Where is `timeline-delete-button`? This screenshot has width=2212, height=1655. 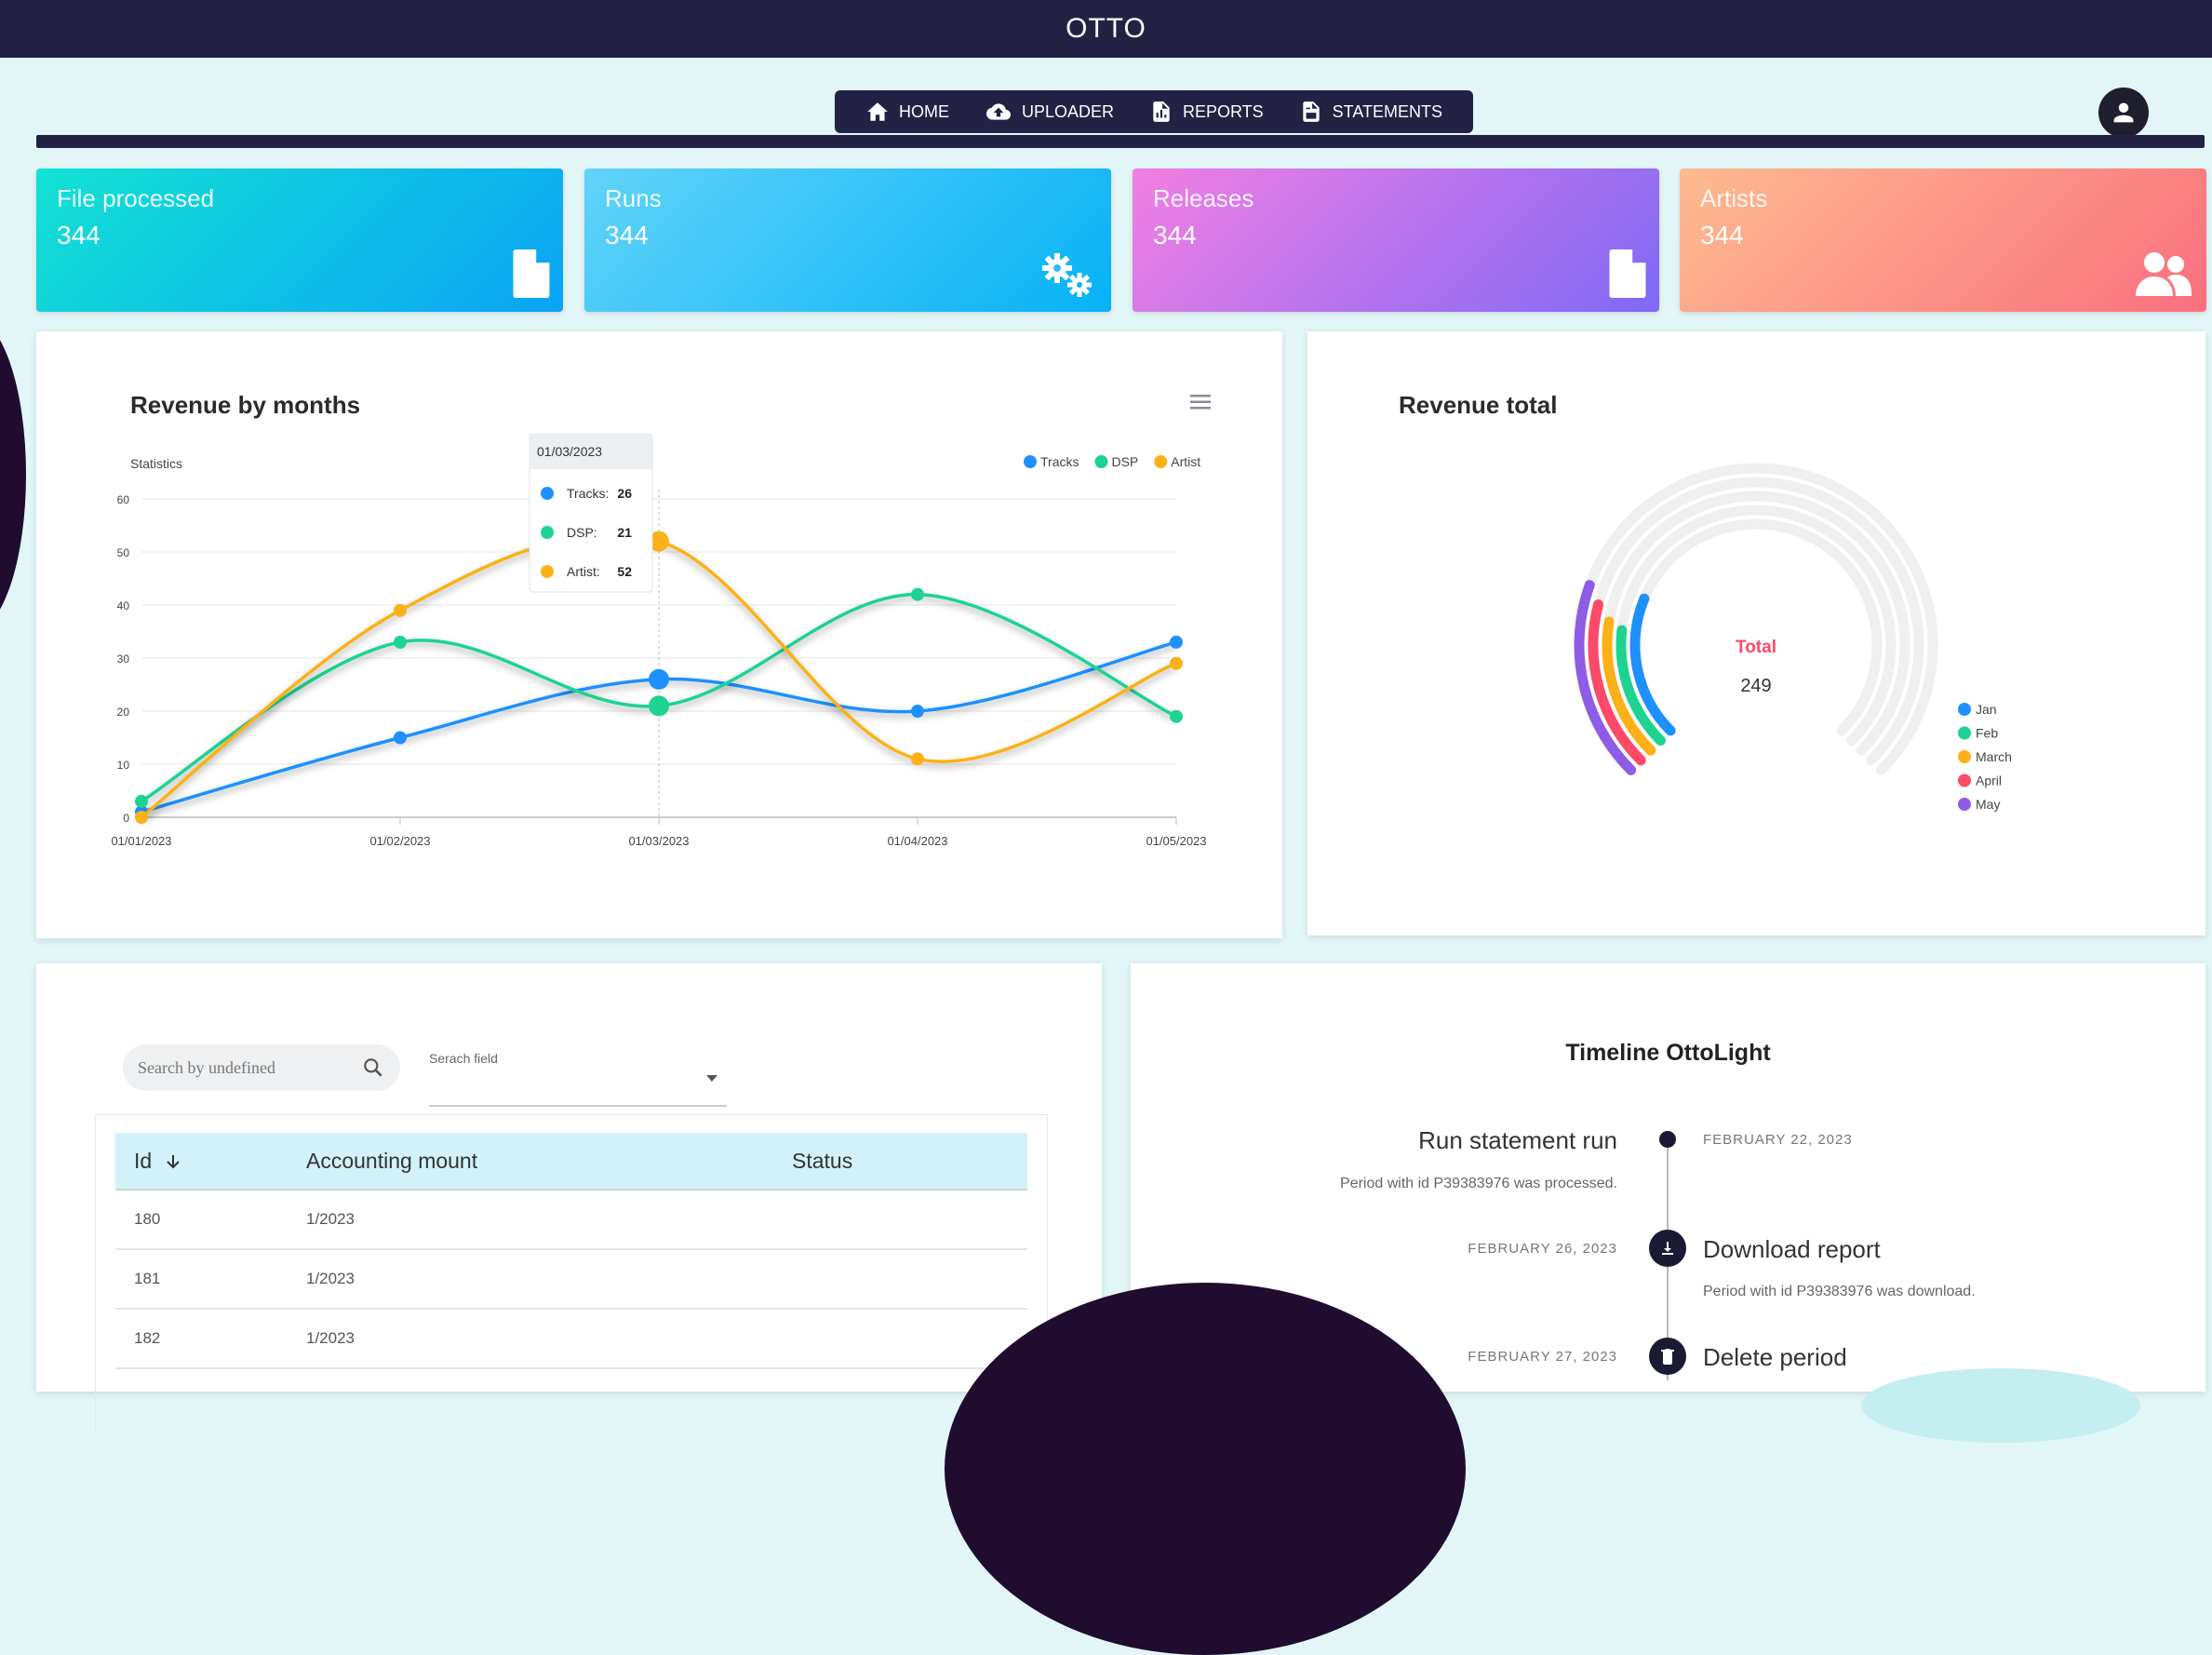 timeline-delete-button is located at coordinates (1667, 1356).